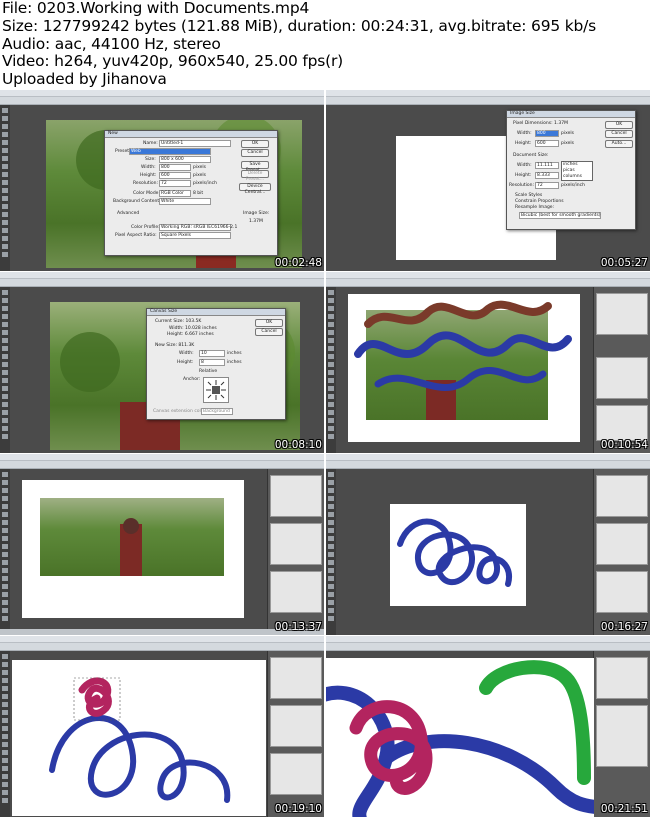 This screenshot has height=818, width=650. What do you see at coordinates (138, 201) in the screenshot?
I see `background-label: Background Contents:` at bounding box center [138, 201].